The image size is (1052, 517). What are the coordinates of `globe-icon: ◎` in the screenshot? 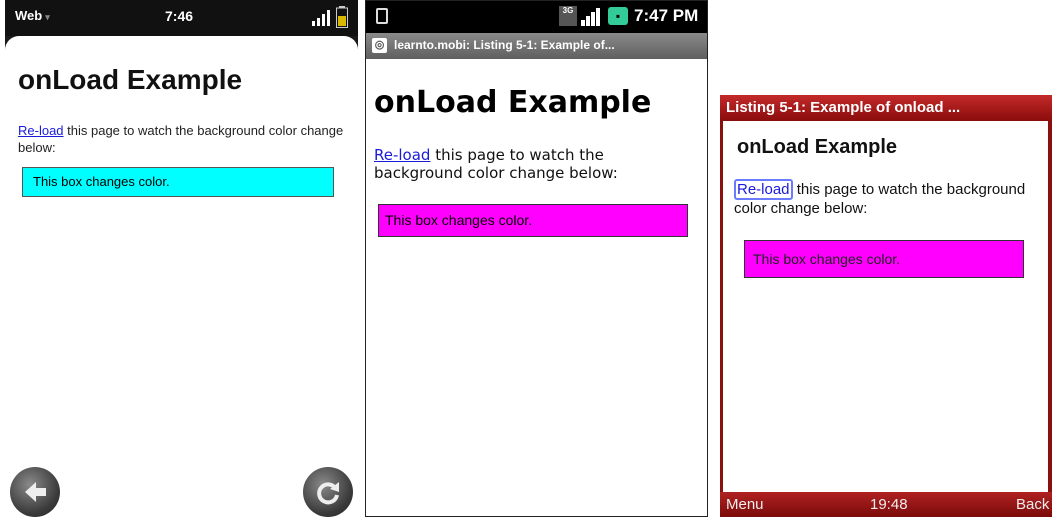 It's located at (379, 45).